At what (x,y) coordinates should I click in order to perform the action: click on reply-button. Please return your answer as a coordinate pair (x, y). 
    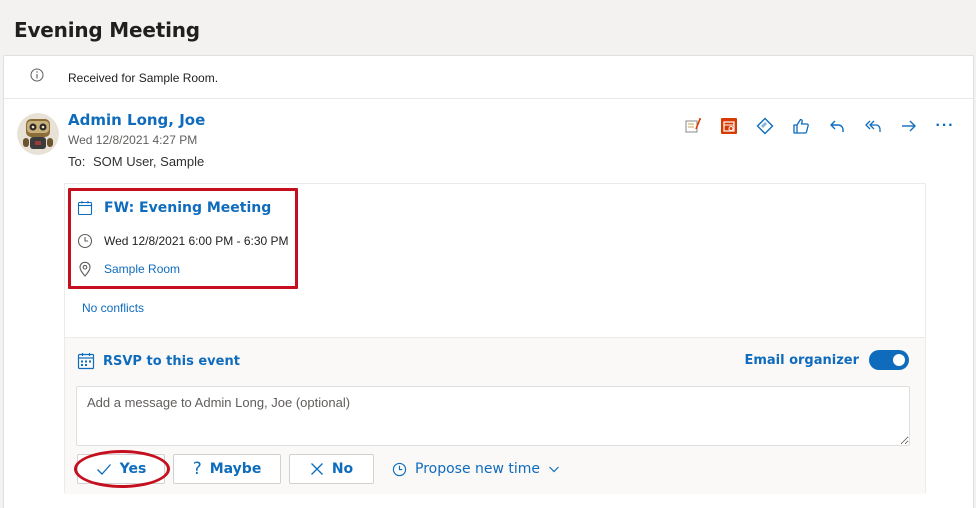
    Looking at the image, I should click on (837, 126).